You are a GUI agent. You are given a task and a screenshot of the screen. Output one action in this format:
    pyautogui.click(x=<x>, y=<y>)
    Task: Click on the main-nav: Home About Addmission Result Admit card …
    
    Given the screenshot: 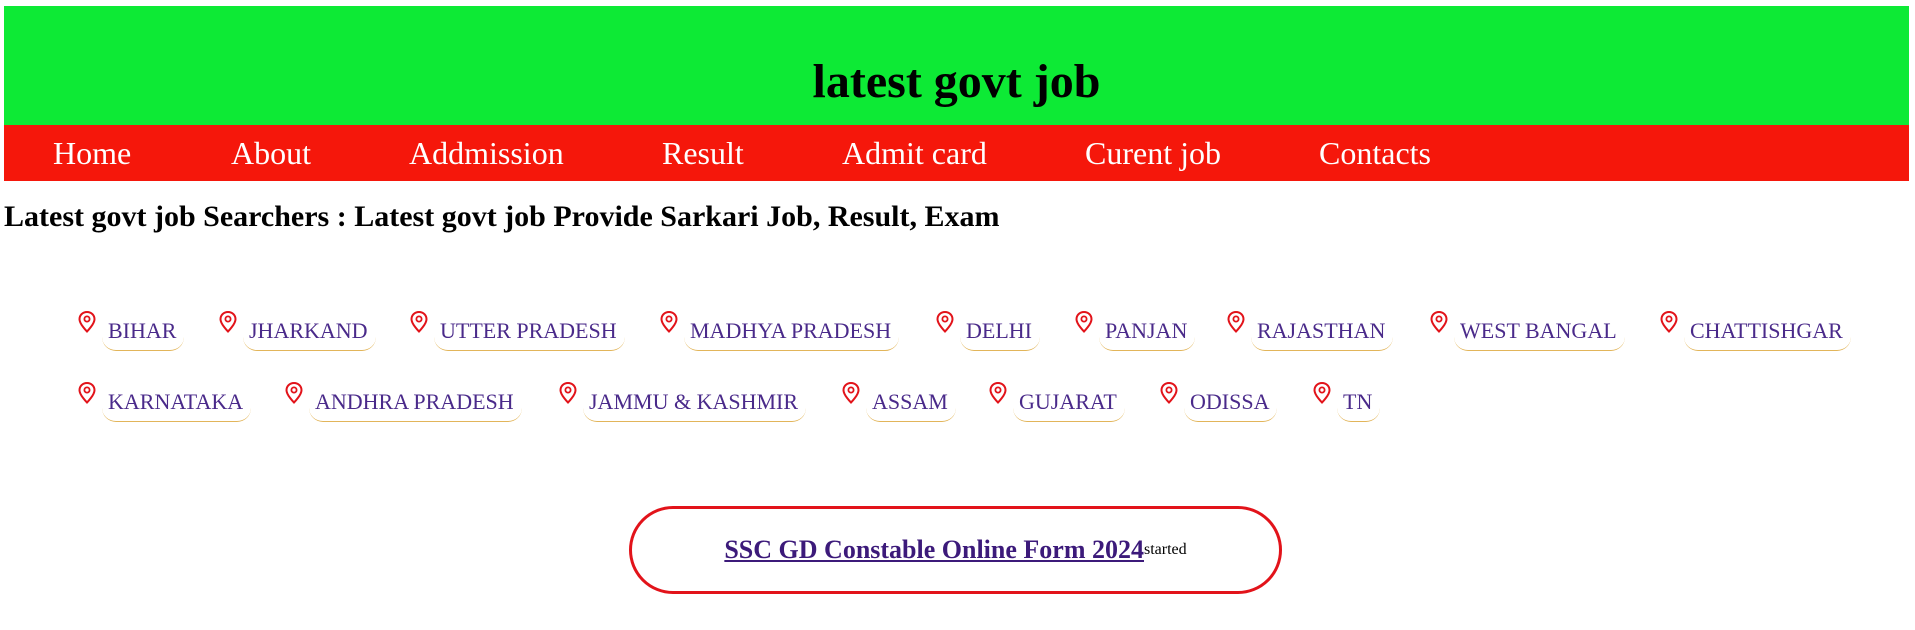 What is the action you would take?
    pyautogui.click(x=956, y=153)
    